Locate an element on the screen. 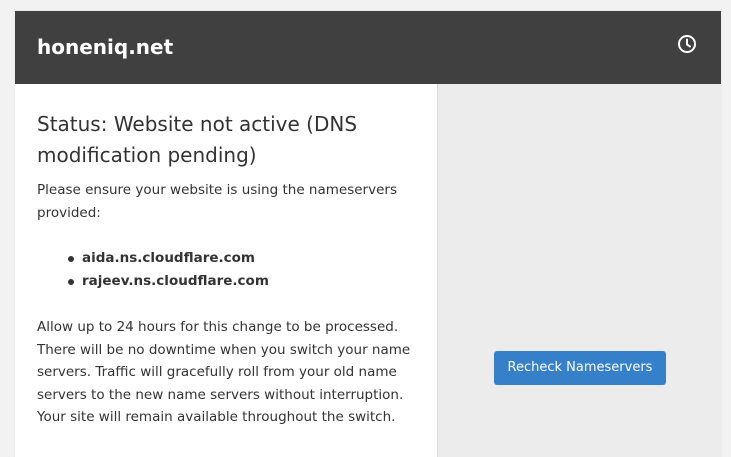  nameserver-item: aida.ns.cloudflare.com is located at coordinates (153, 258).